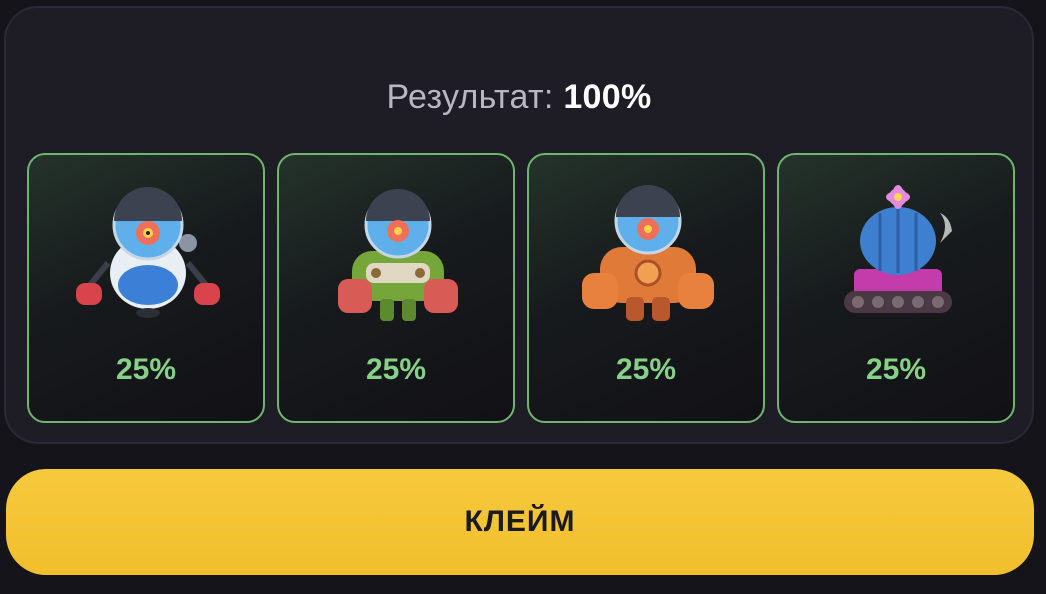 Image resolution: width=1046 pixels, height=594 pixels. What do you see at coordinates (607, 97) in the screenshot?
I see `result-value: 100%` at bounding box center [607, 97].